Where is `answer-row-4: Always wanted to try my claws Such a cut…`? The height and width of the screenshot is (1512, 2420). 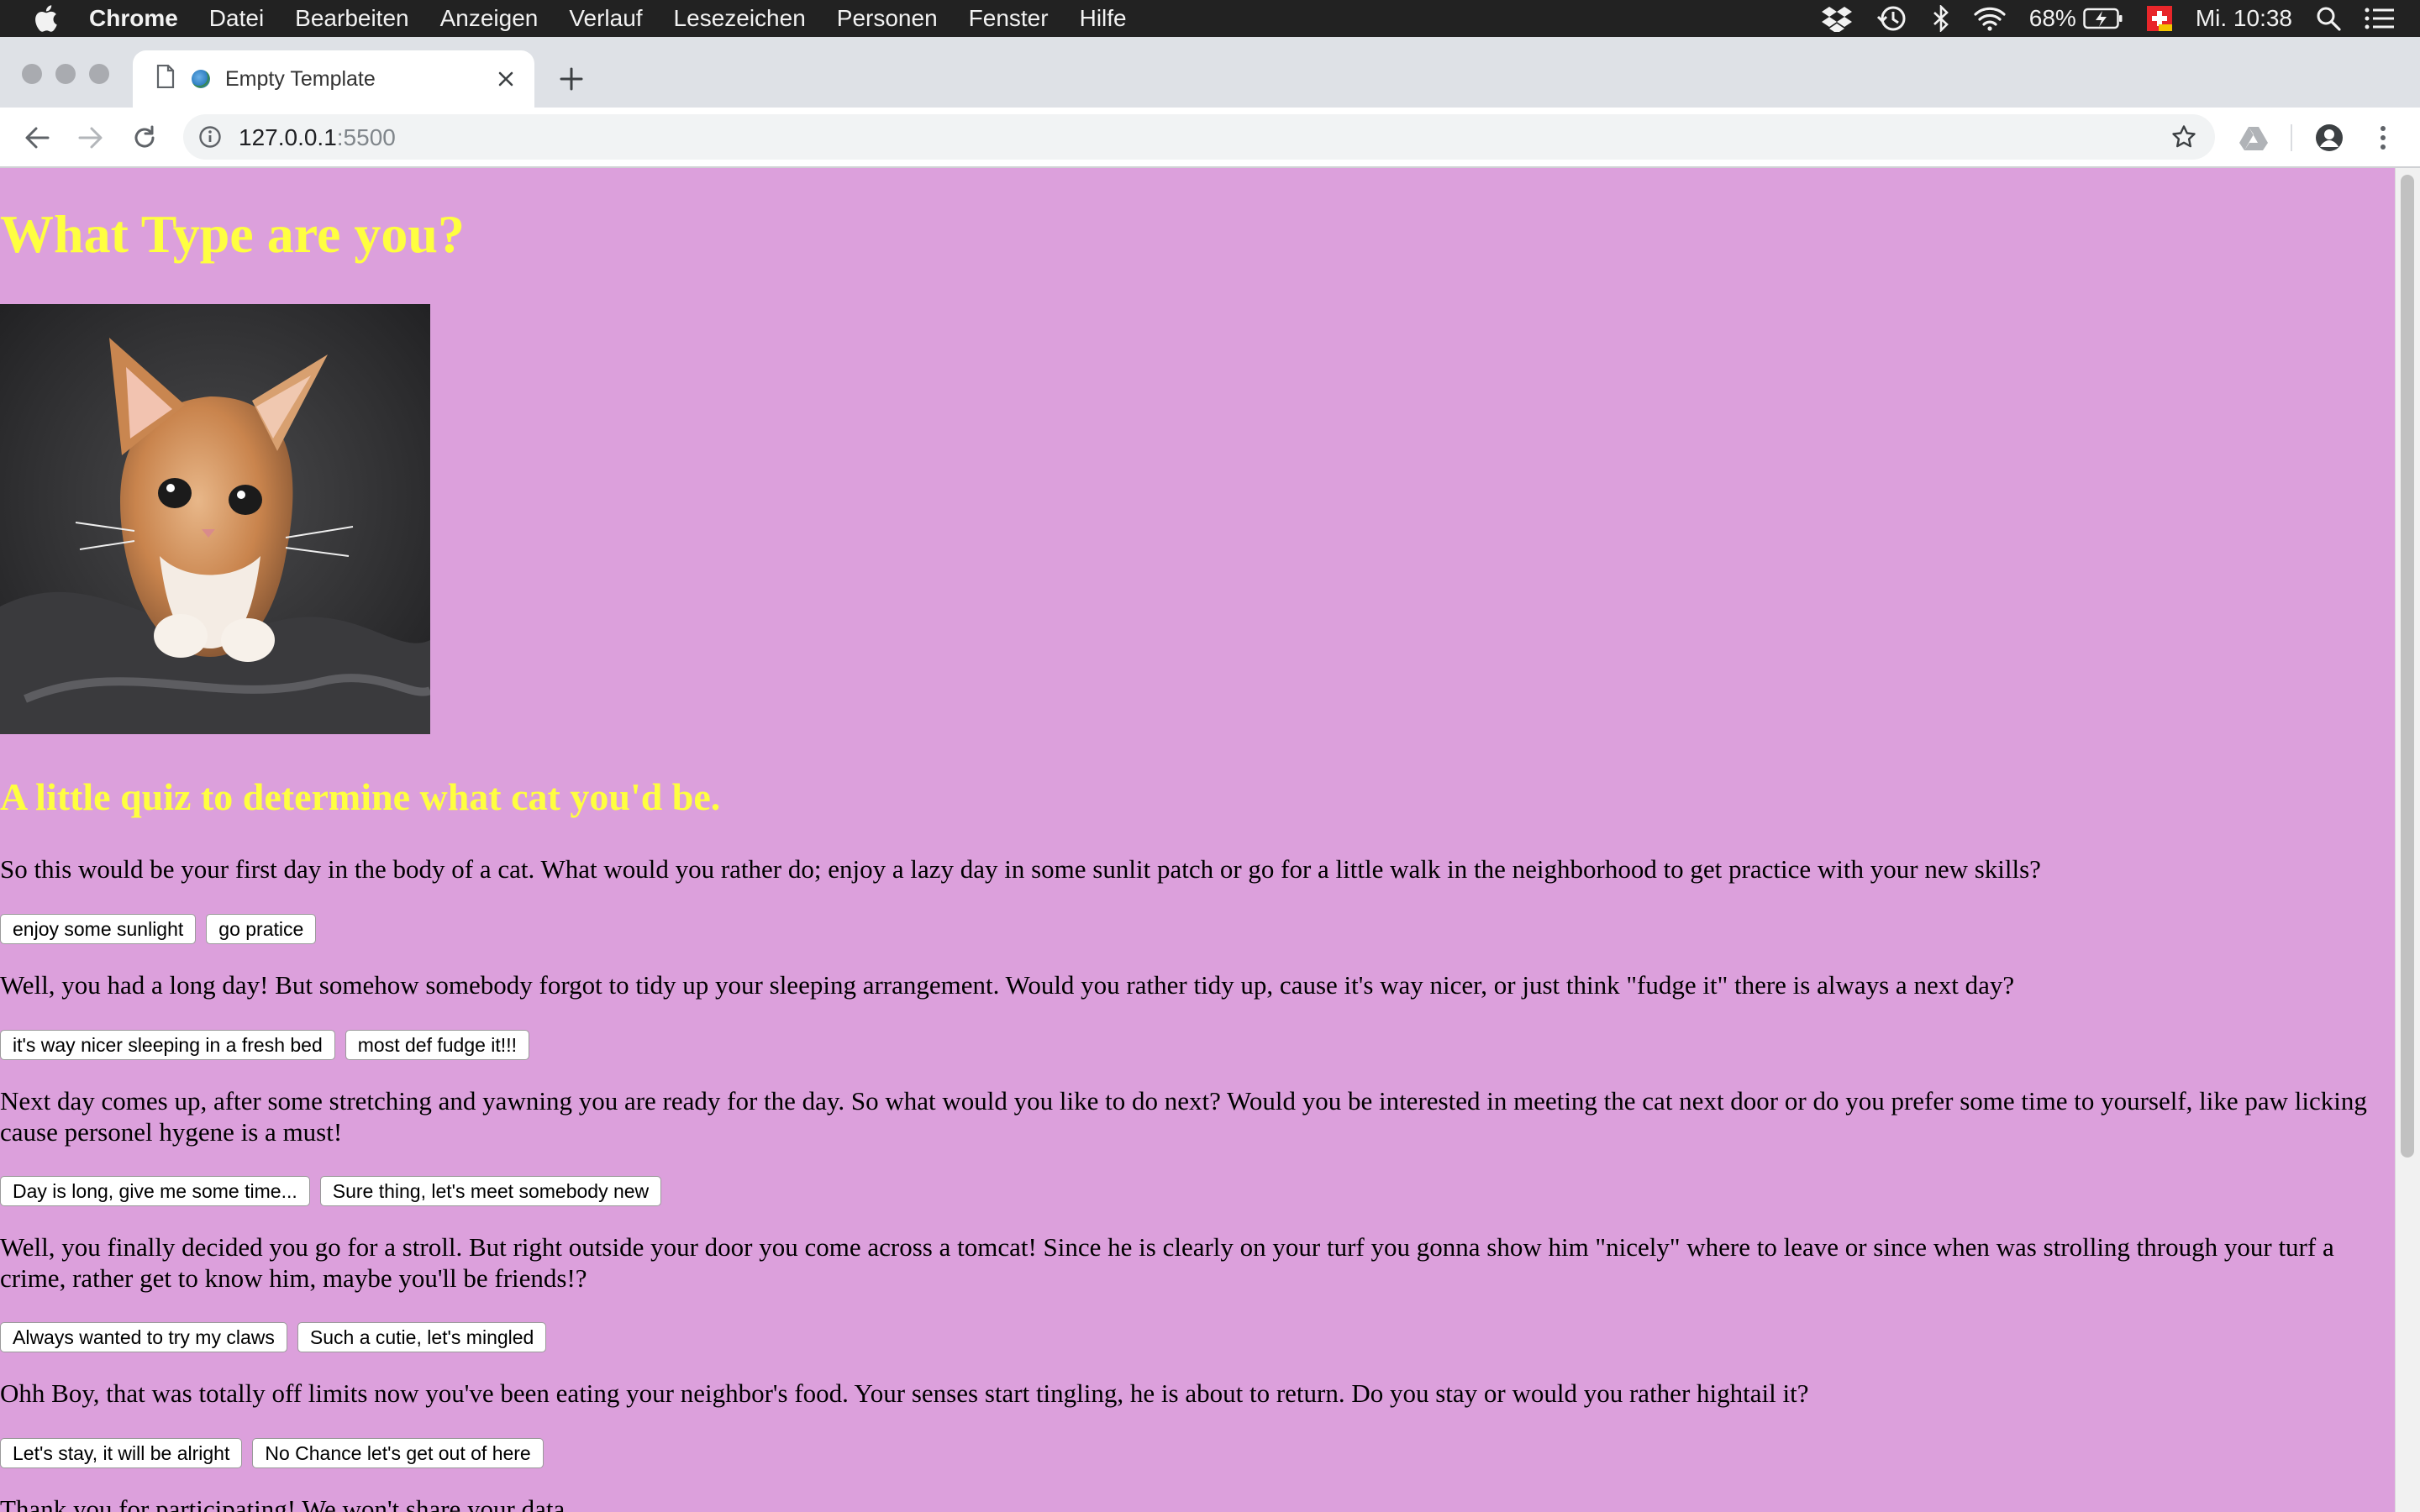
answer-row-4: Always wanted to try my claws Such a cut… is located at coordinates (273, 1338).